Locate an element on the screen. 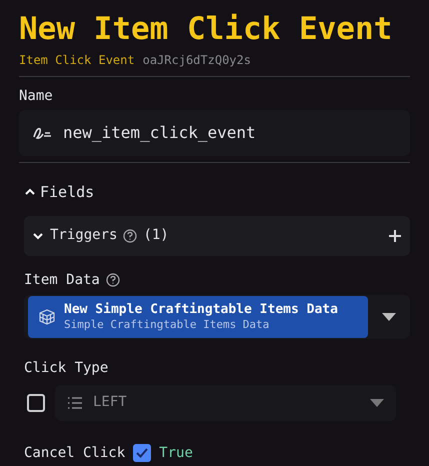 Image resolution: width=429 pixels, height=466 pixels. page-title: New Item Click Event is located at coordinates (206, 29).